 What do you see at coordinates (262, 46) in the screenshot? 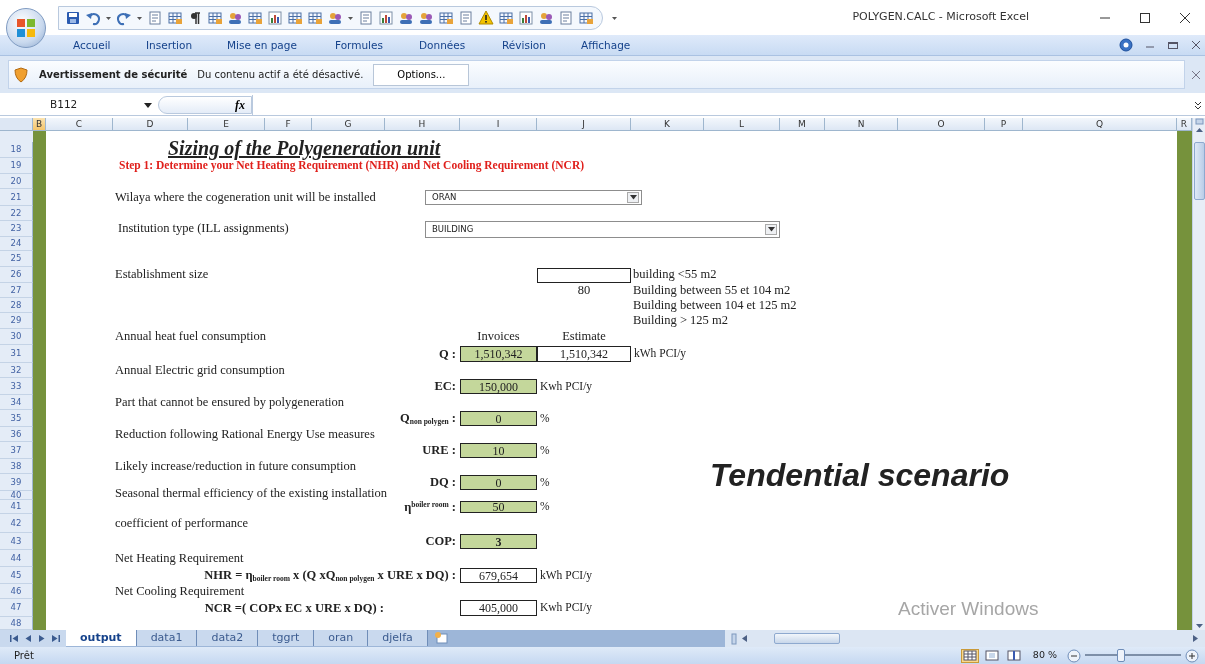
I see `ribbon-tab: Mise en page` at bounding box center [262, 46].